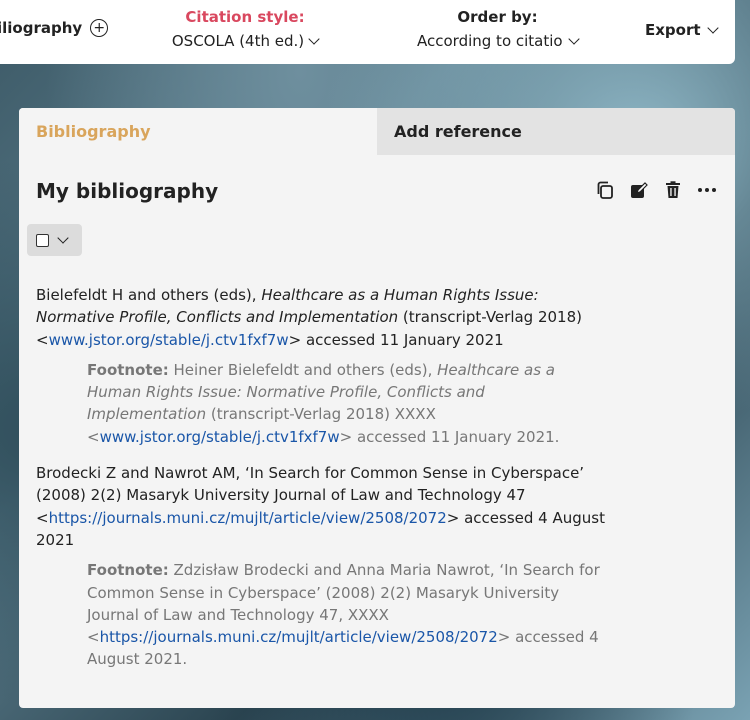  I want to click on order-by-dropdown: According to citation style, so click(497, 41).